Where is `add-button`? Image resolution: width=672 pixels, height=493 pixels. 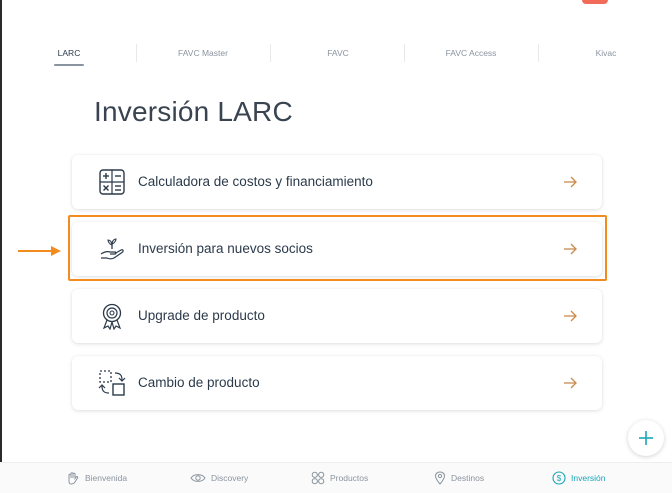 add-button is located at coordinates (646, 438).